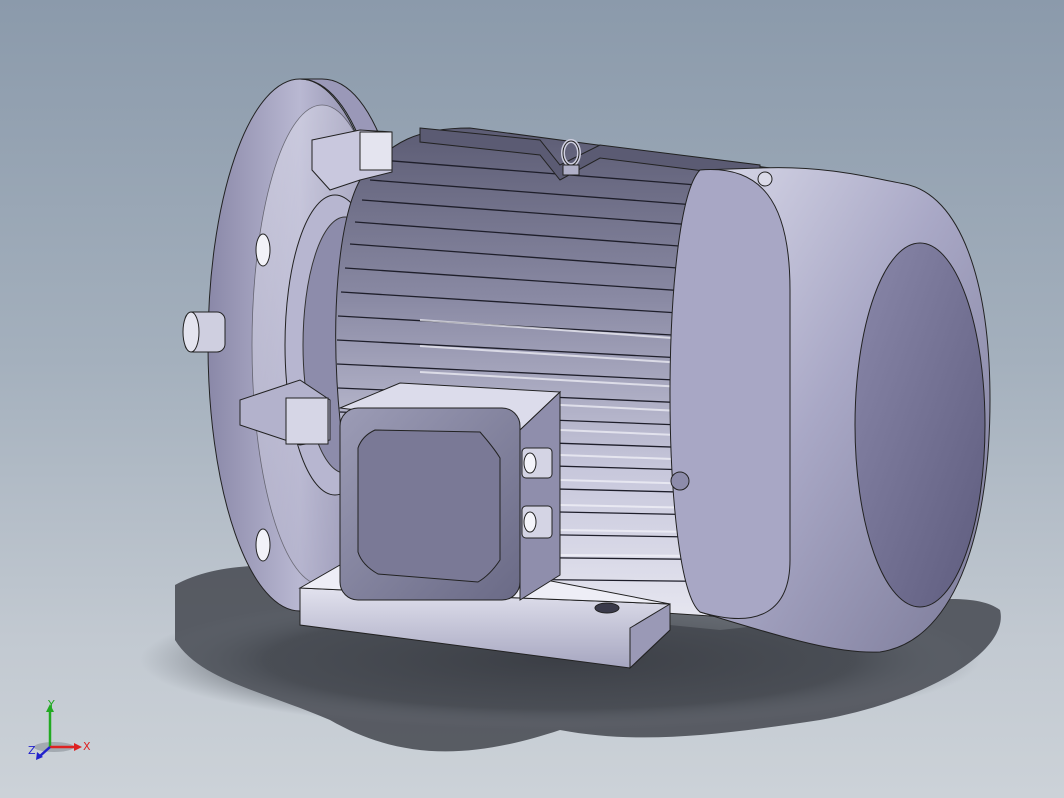 This screenshot has height=798, width=1064. What do you see at coordinates (607, 608) in the screenshot?
I see `foot-mount-hole` at bounding box center [607, 608].